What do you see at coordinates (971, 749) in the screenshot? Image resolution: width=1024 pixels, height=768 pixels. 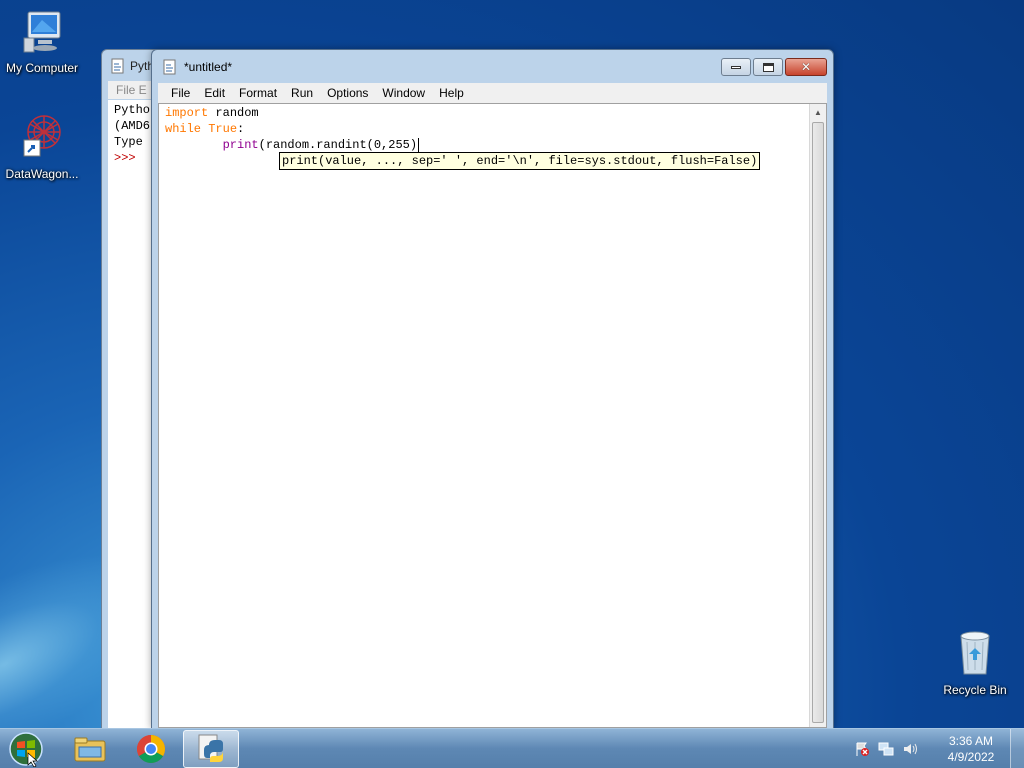 I see `taskbar-clock: 3:36 AM 4/9/2022` at bounding box center [971, 749].